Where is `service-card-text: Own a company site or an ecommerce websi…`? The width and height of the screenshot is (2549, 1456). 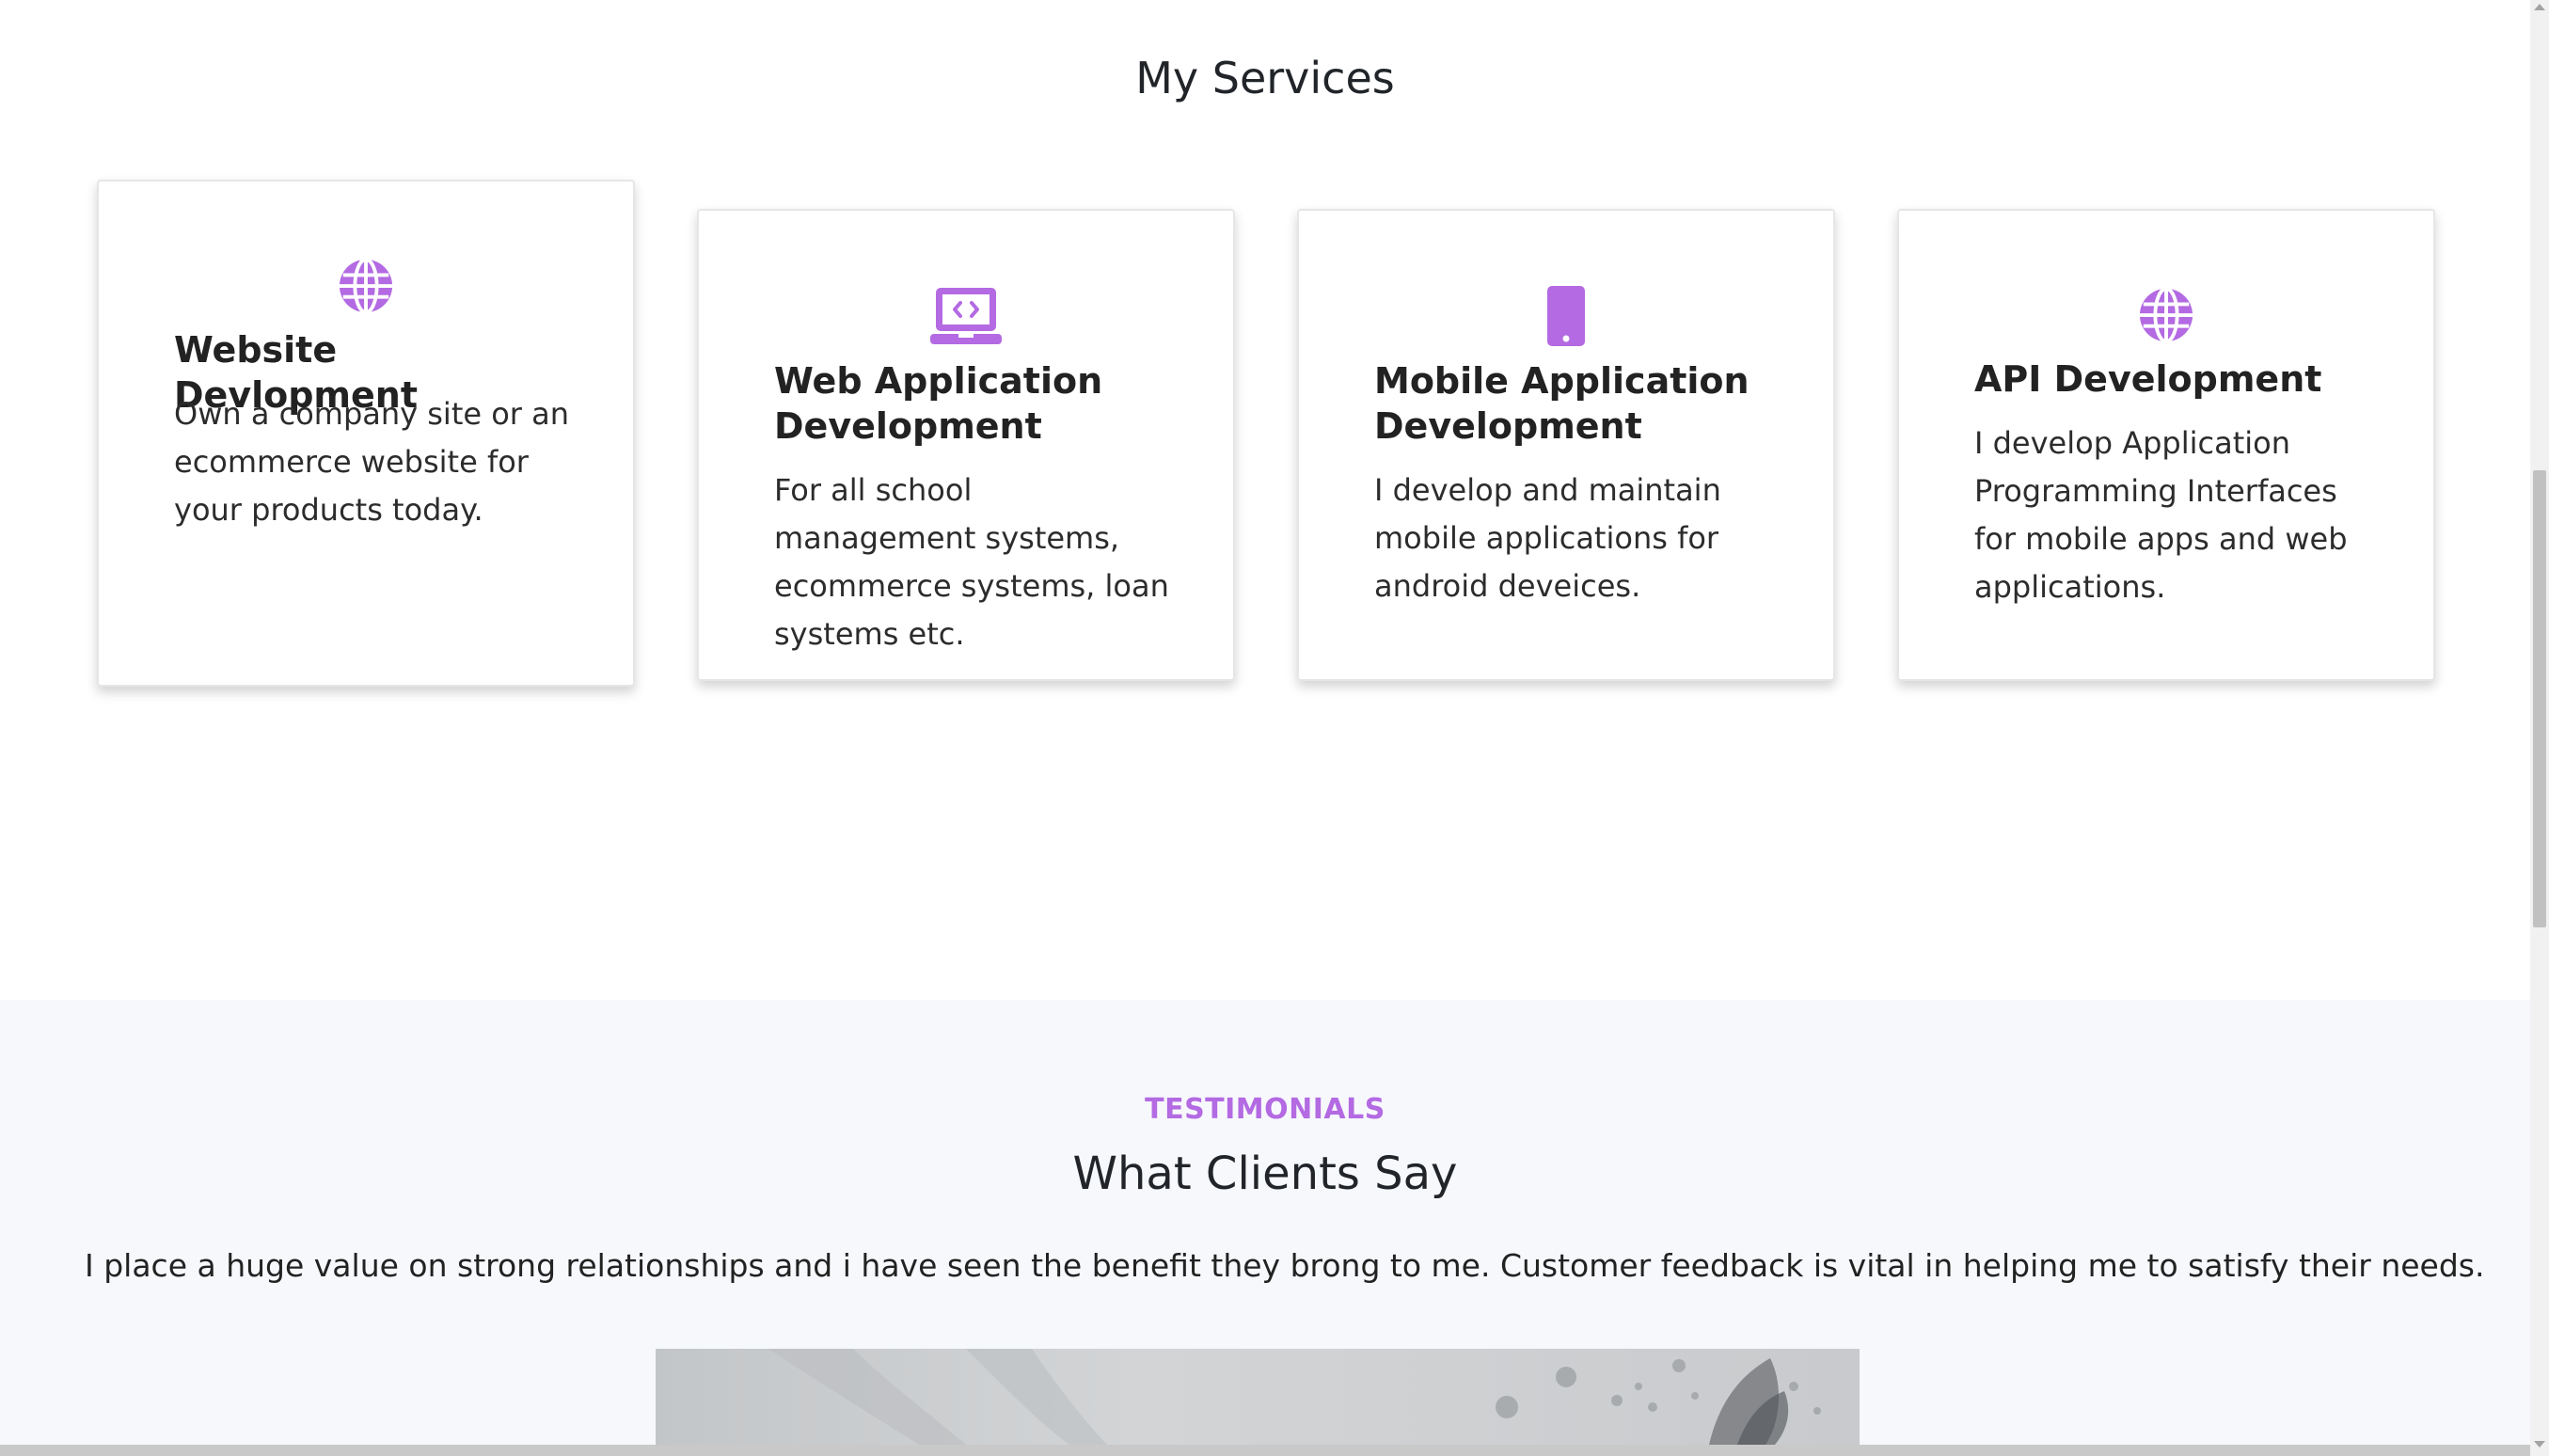 service-card-text: Own a company site or an ecommerce websi… is located at coordinates (372, 462).